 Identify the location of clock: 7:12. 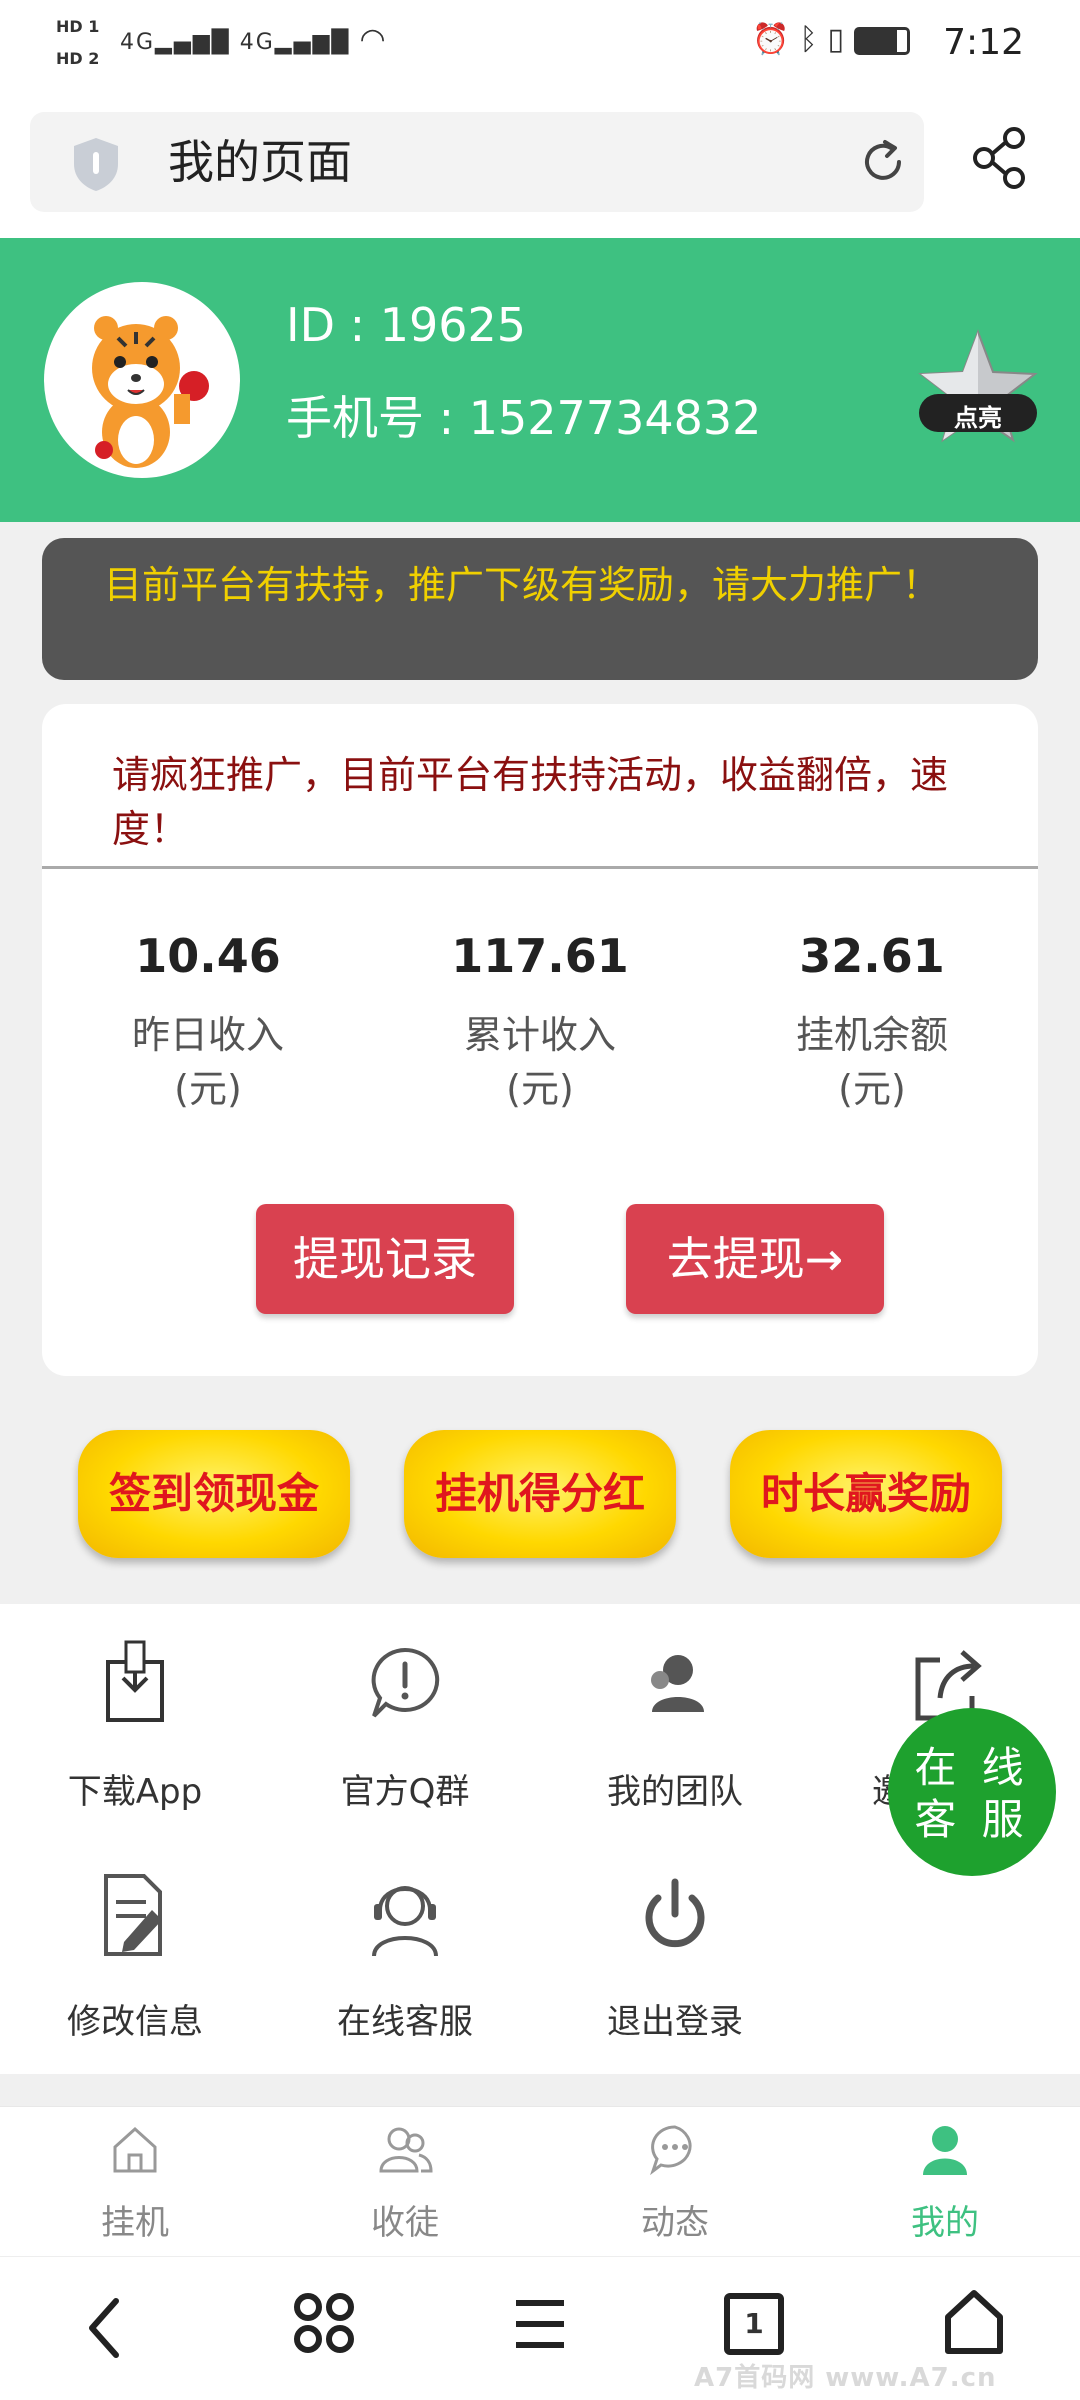
(983, 42).